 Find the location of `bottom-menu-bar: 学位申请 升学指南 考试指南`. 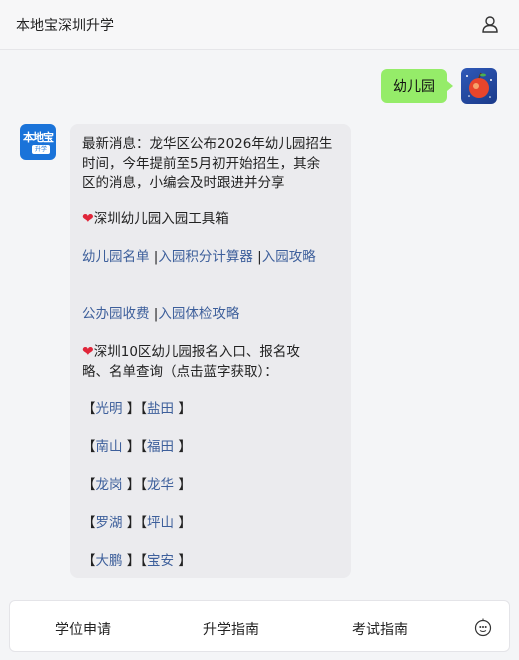

bottom-menu-bar: 学位申请 升学指南 考试指南 is located at coordinates (259, 626).